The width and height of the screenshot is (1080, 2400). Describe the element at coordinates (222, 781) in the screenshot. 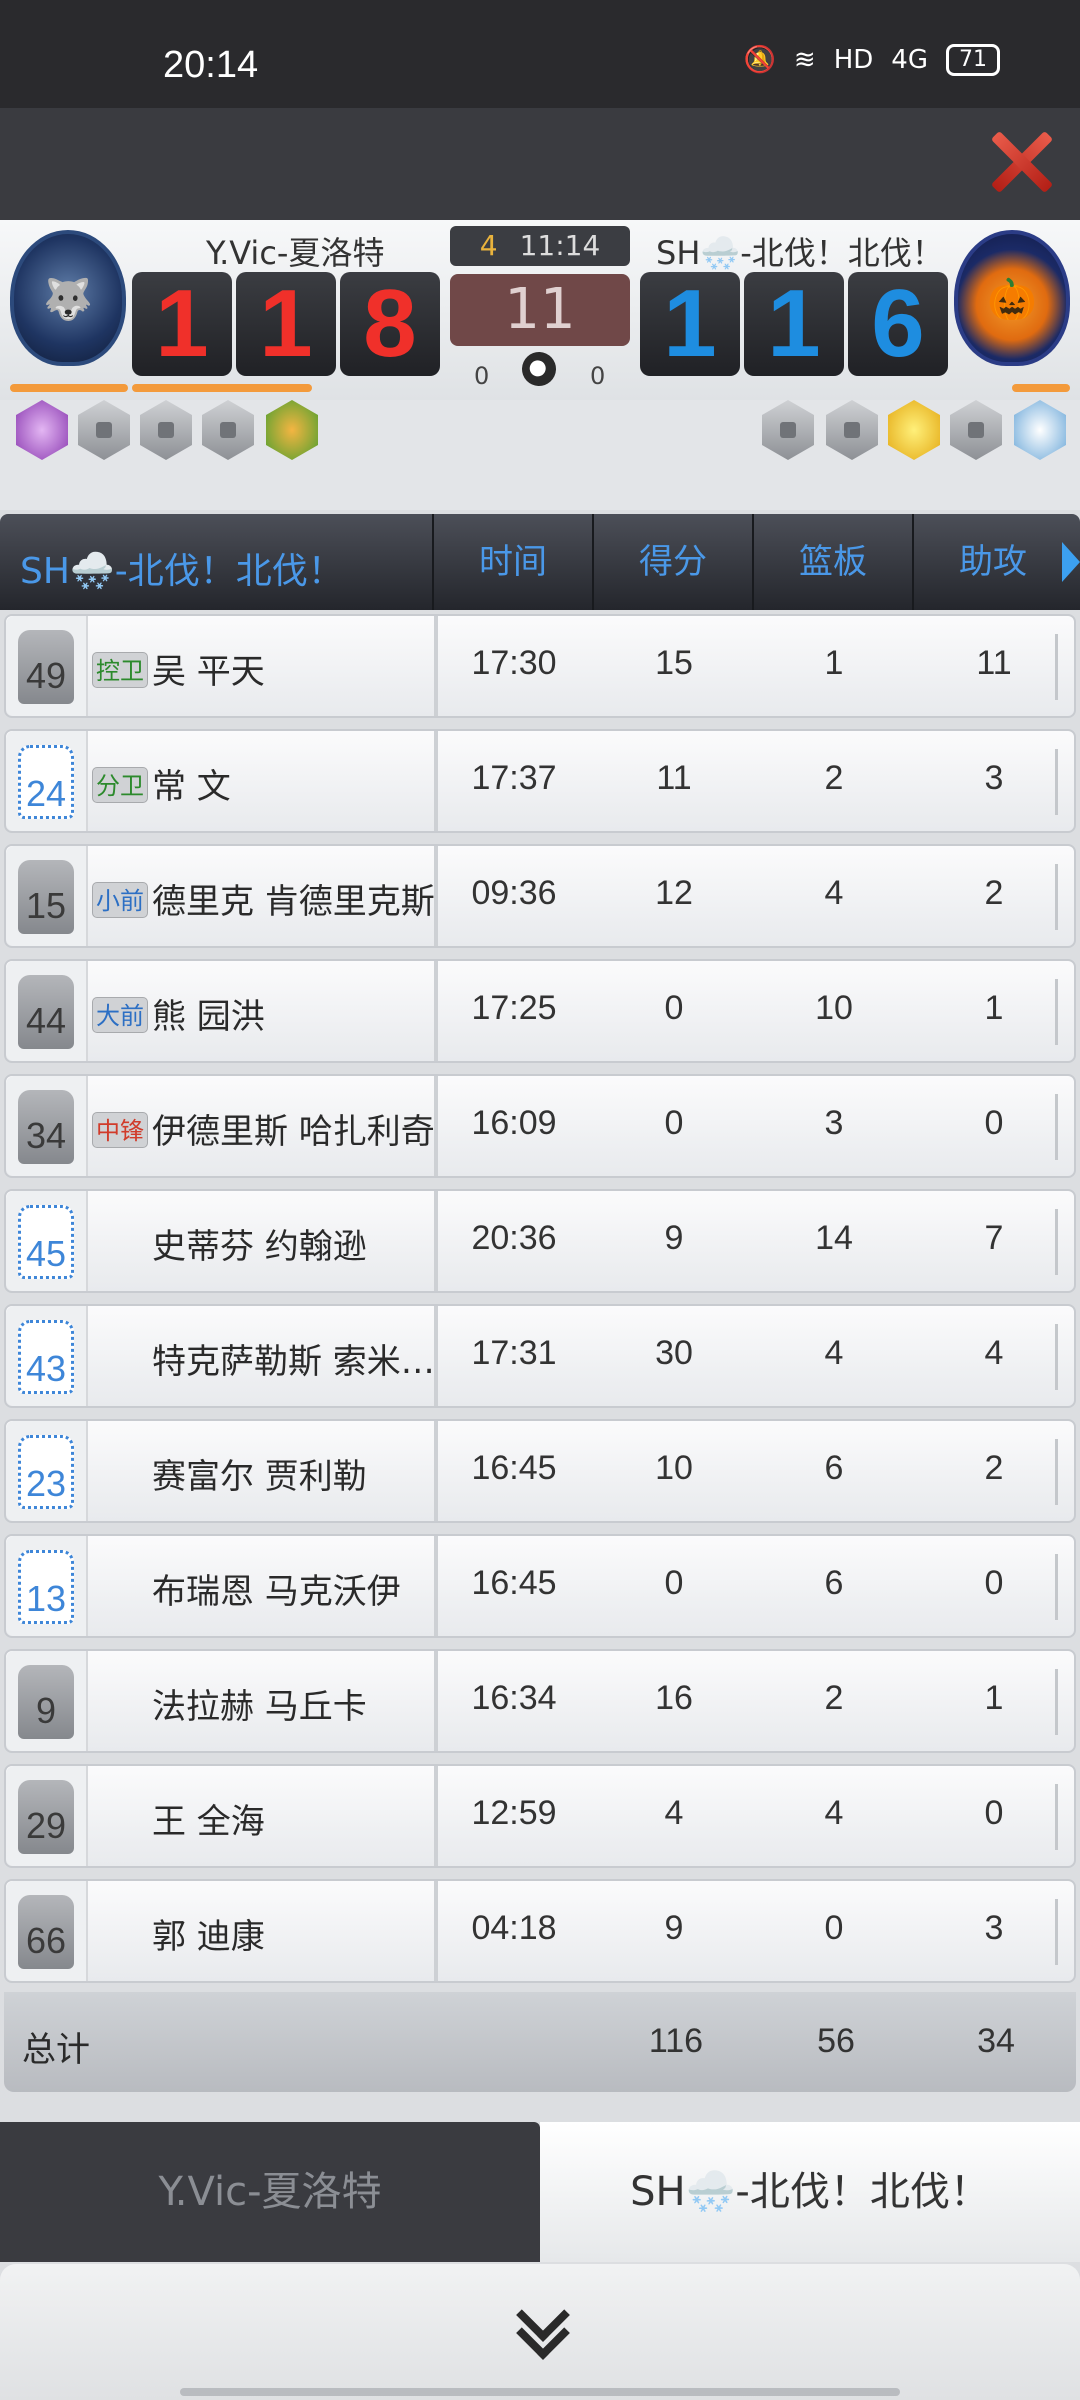

I see `player-cell: 24 分卫常 文` at that location.